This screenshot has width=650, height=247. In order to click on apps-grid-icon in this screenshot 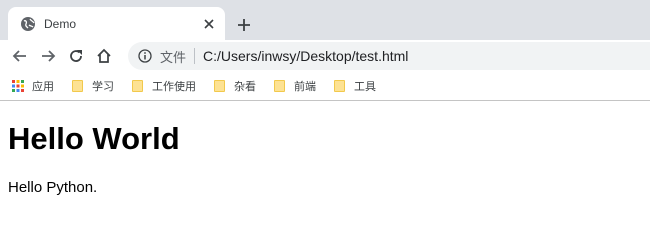, I will do `click(18, 86)`.